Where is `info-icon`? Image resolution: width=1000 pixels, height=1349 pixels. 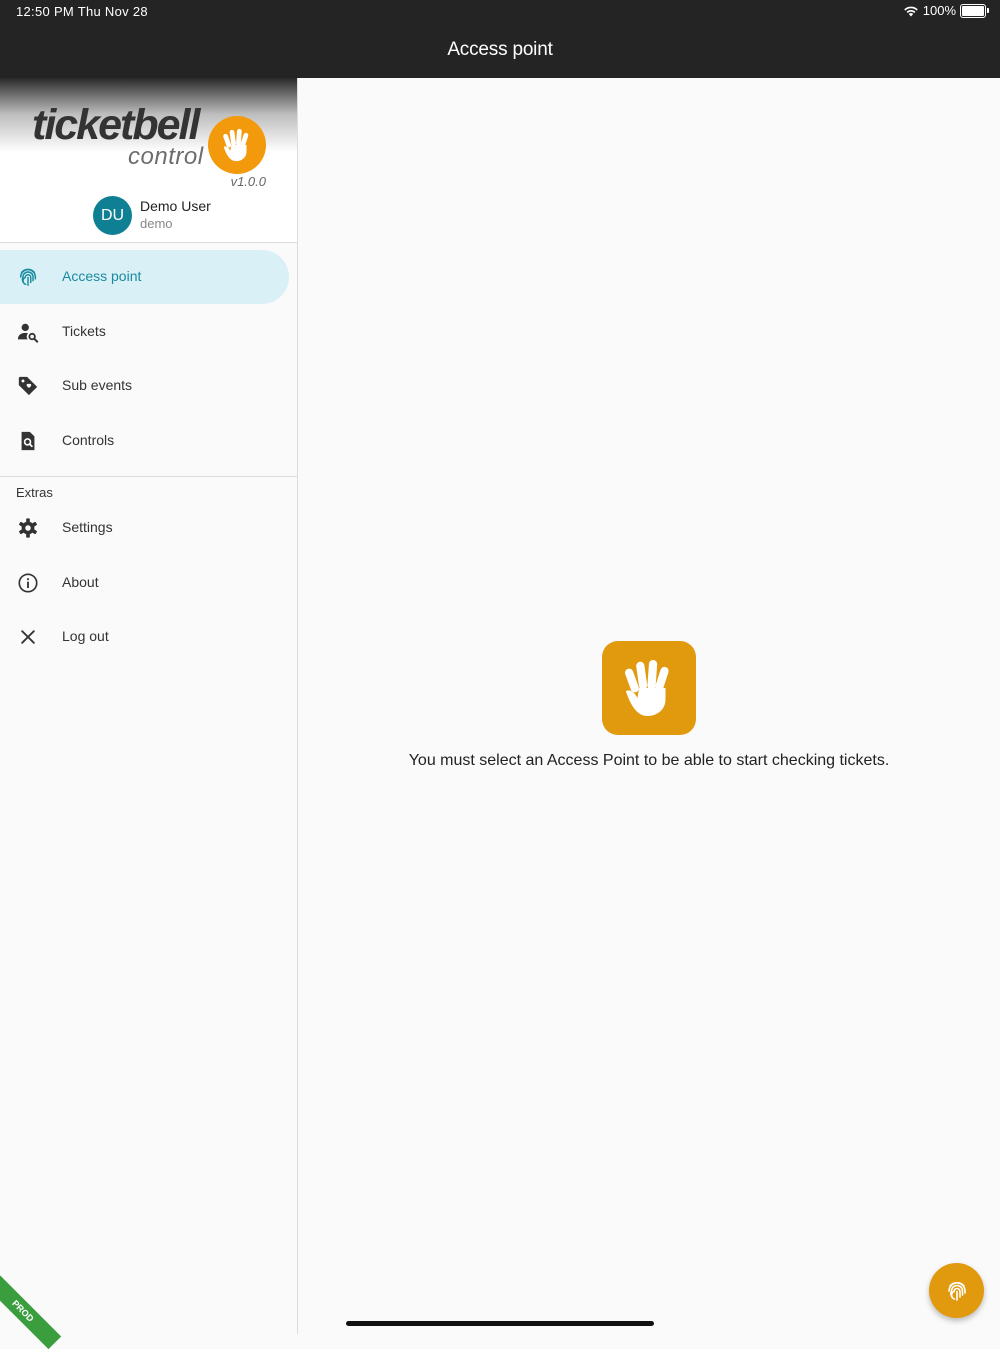 info-icon is located at coordinates (28, 583).